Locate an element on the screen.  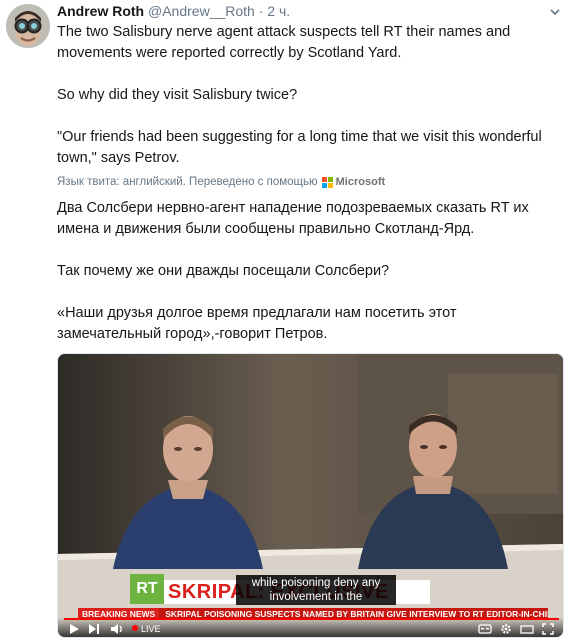
avatar is located at coordinates (28, 26).